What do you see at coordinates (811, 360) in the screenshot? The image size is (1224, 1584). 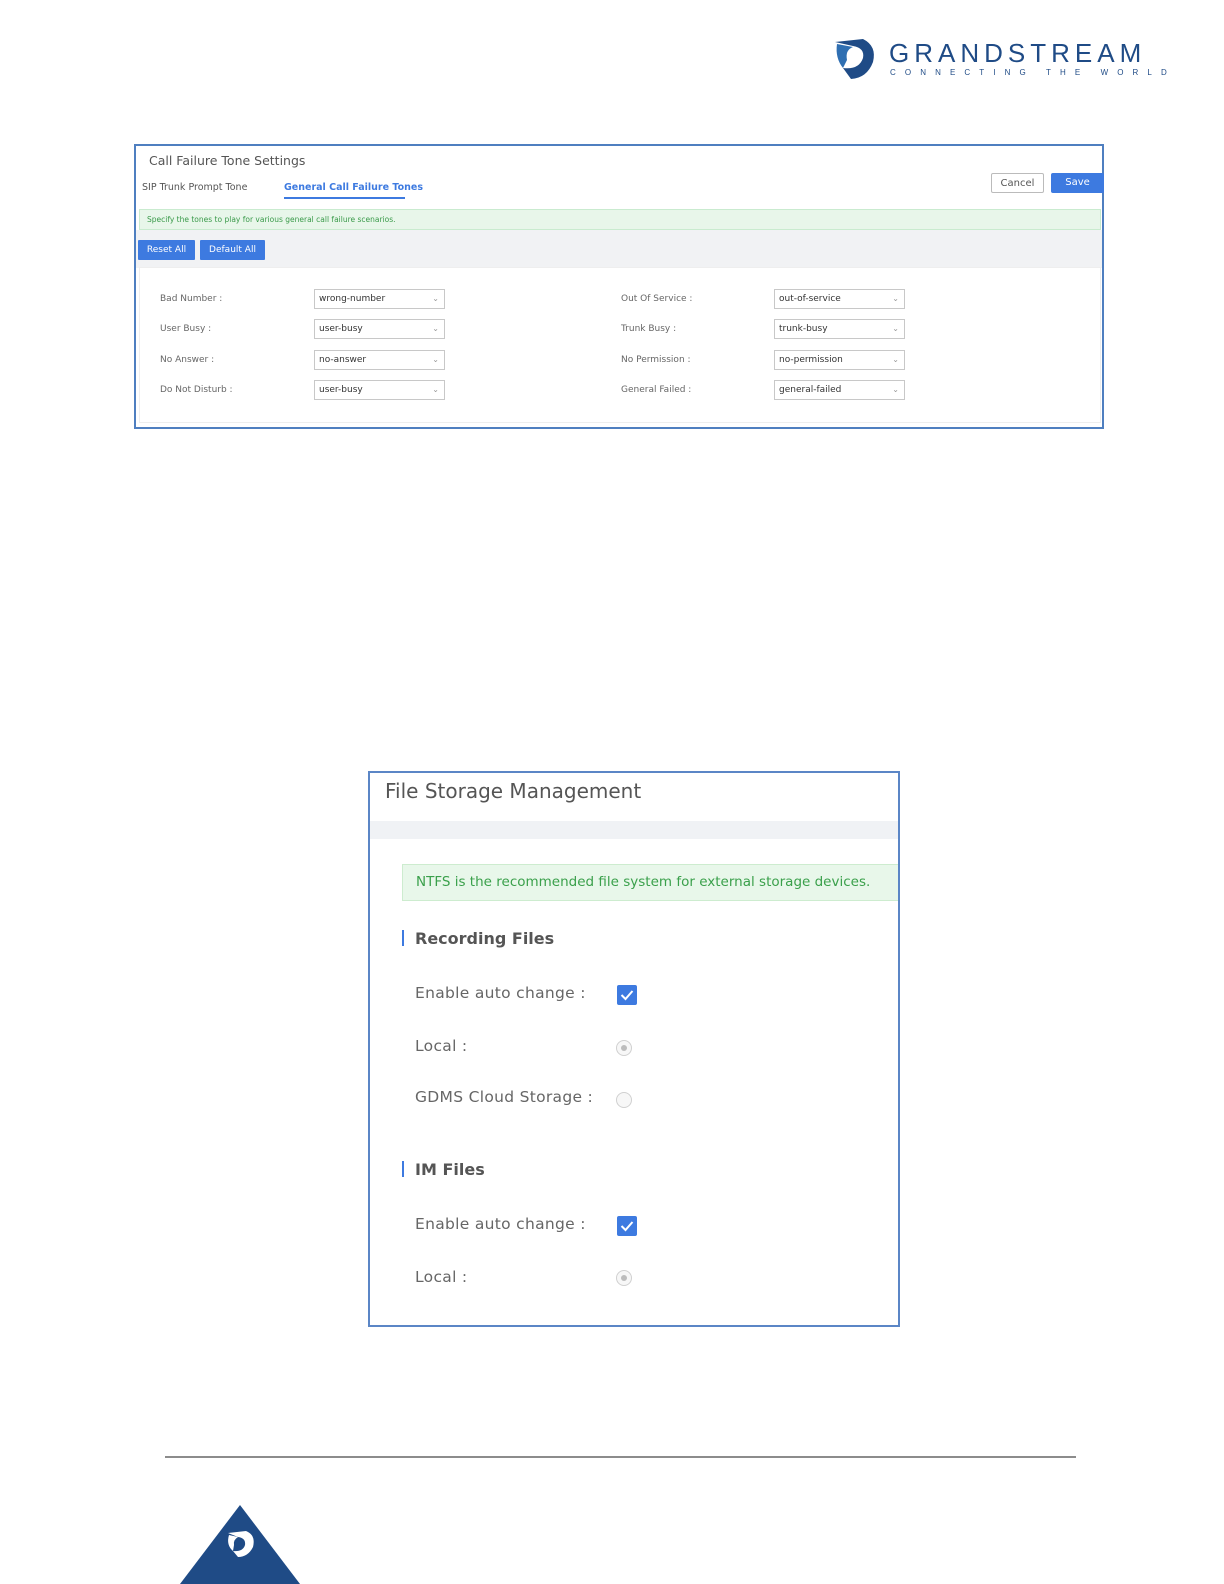 I see `no-permission-value: no-permission` at bounding box center [811, 360].